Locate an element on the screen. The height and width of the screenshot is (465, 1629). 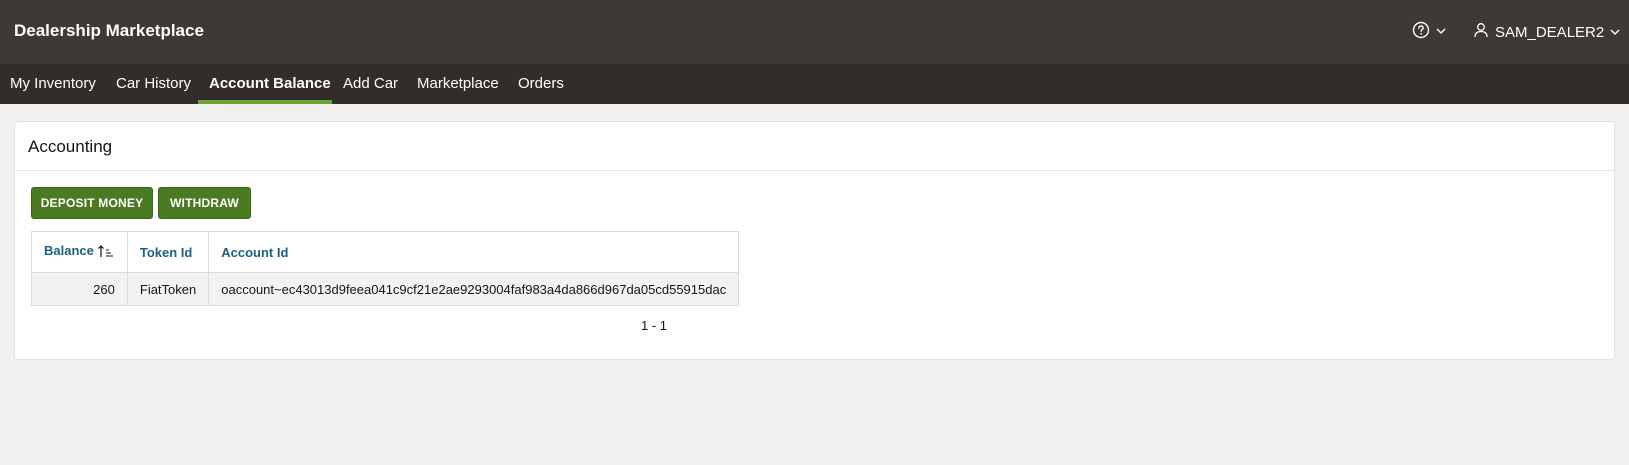
withdraw-button: WITHDRAW is located at coordinates (204, 203).